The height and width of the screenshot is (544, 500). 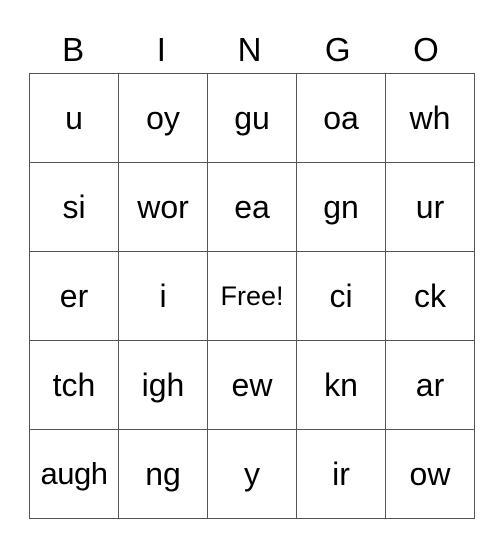 I want to click on bingo-cell: si, so click(x=74, y=207).